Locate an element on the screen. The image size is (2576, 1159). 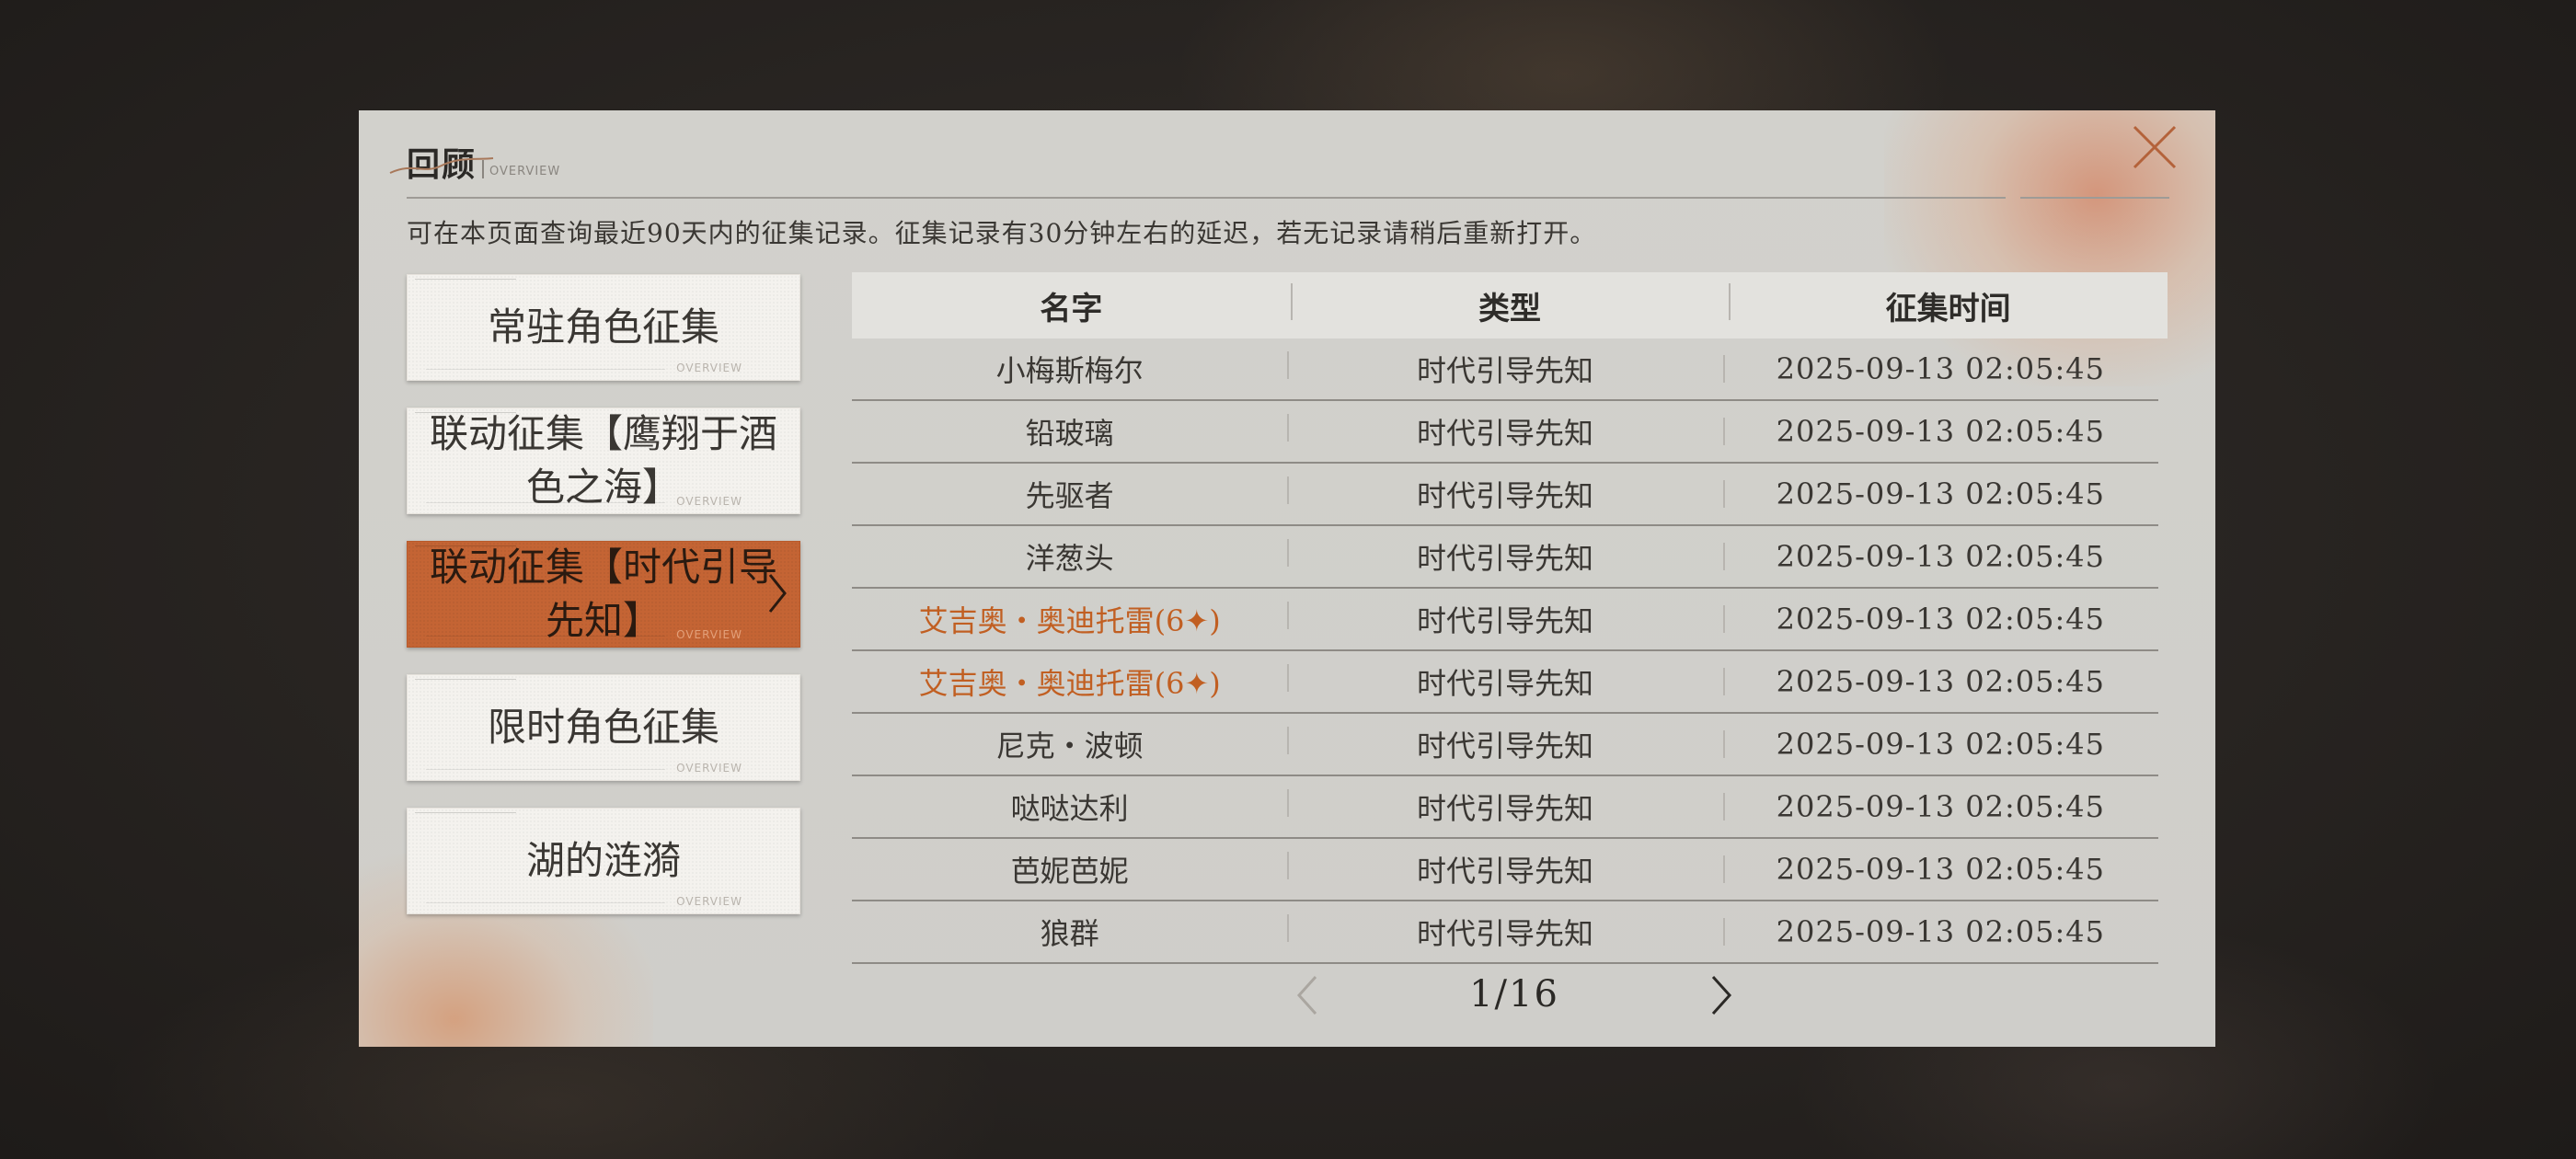
table-row: 芭妮芭妮 时代引导先知 2025-09-13 02:05:45 is located at coordinates (1505, 870).